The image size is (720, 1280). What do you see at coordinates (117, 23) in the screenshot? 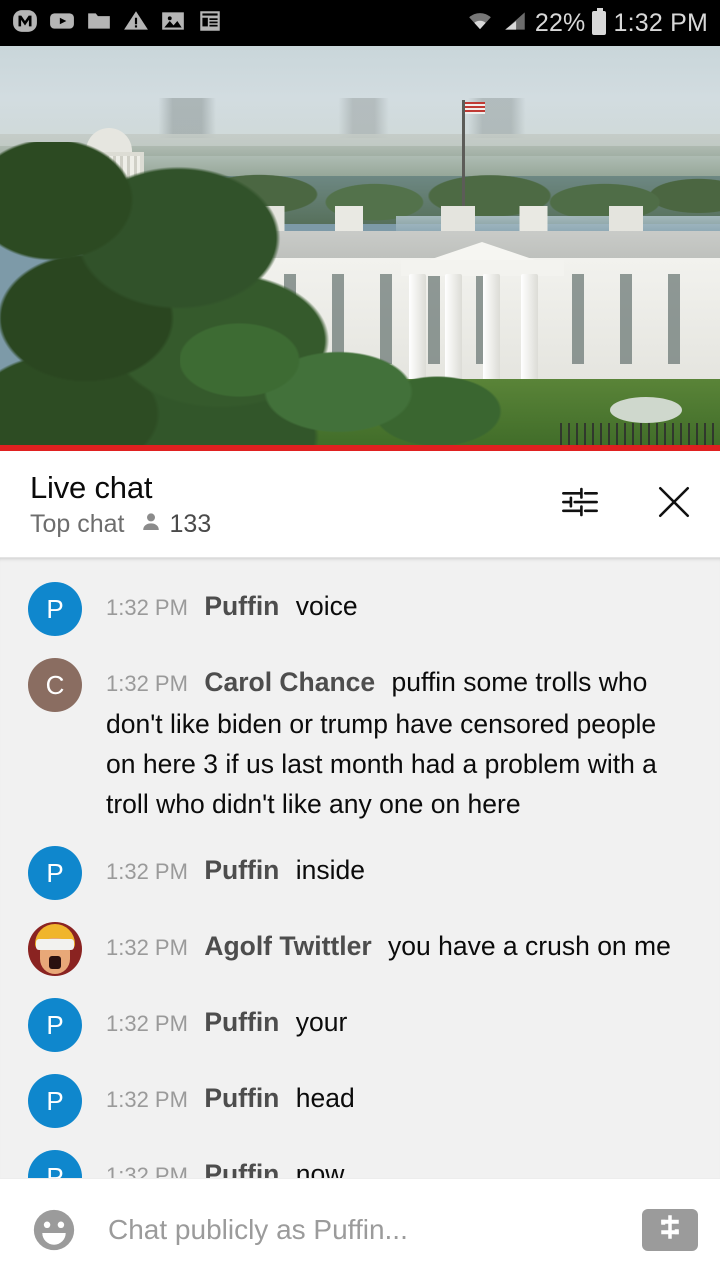
I see `status-bar-notification-icons` at bounding box center [117, 23].